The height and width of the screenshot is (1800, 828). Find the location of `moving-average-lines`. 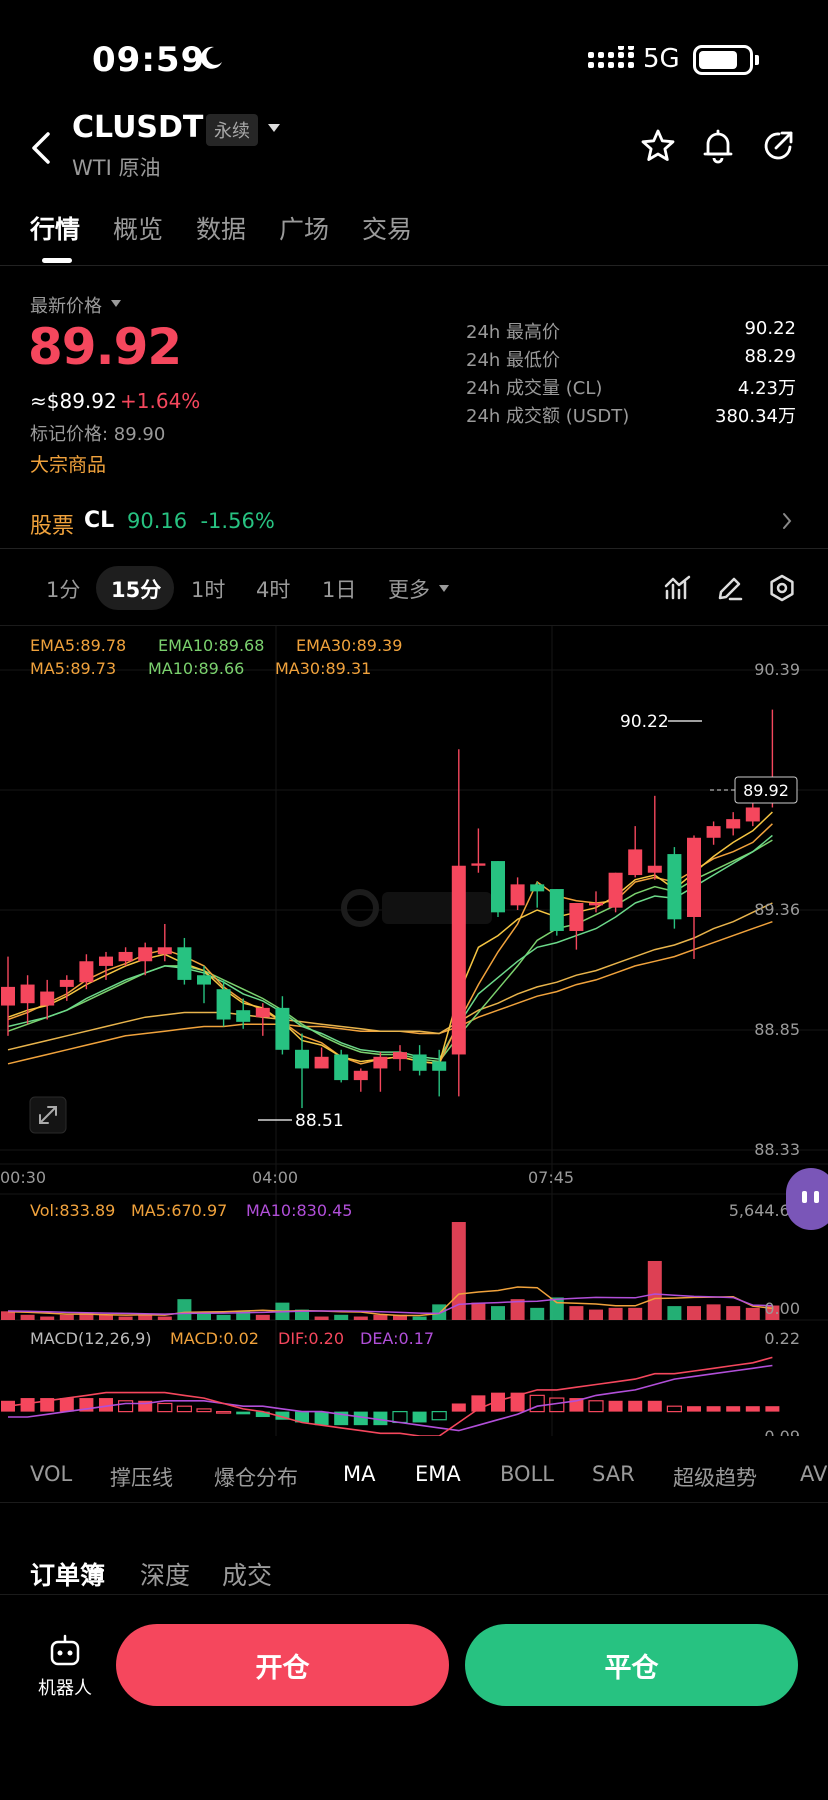

moving-average-lines is located at coordinates (390, 938).